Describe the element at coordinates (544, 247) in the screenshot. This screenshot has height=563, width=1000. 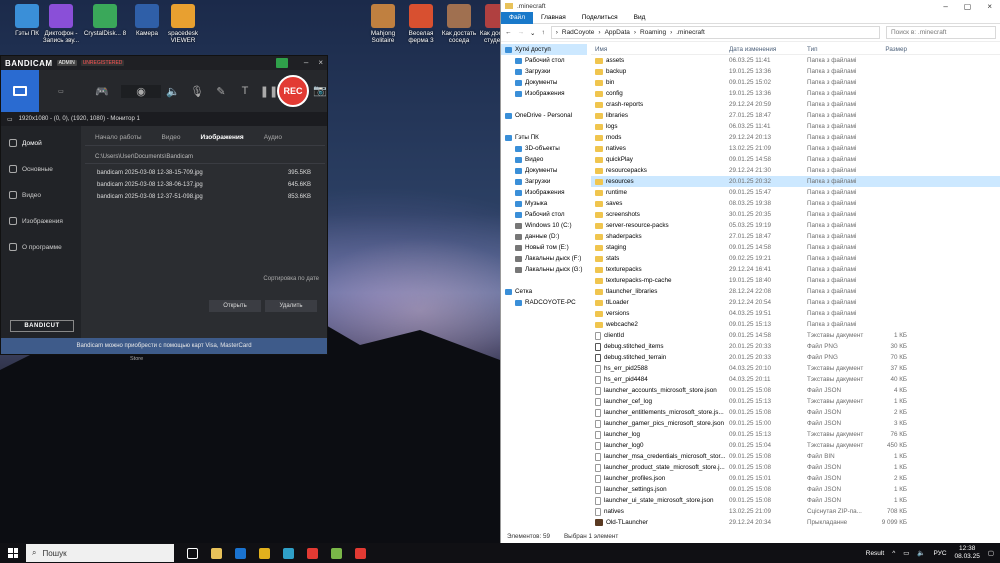
I see `nav-item: Новый том (E:)` at that location.